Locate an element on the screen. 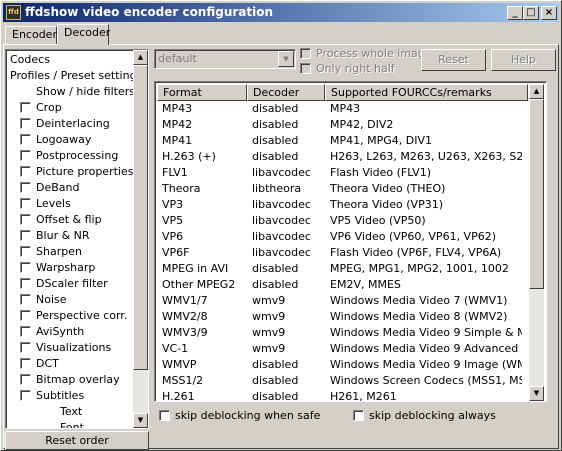  sidebar-item: Subtitles is located at coordinates (71, 396).